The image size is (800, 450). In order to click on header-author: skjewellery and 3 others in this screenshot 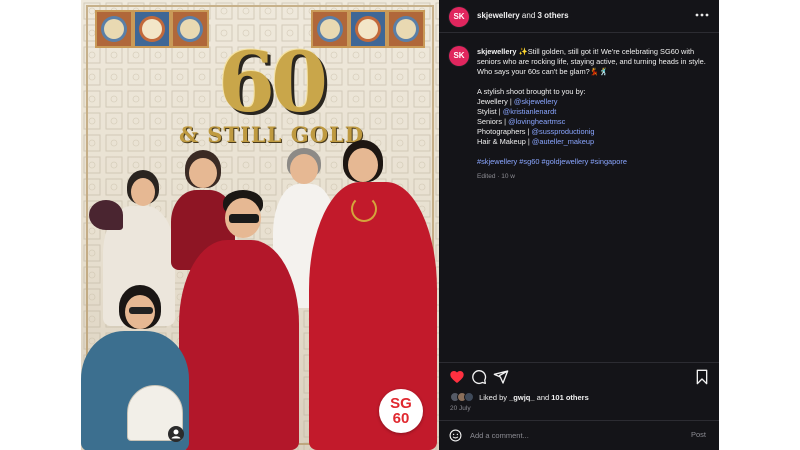, I will do `click(523, 15)`.